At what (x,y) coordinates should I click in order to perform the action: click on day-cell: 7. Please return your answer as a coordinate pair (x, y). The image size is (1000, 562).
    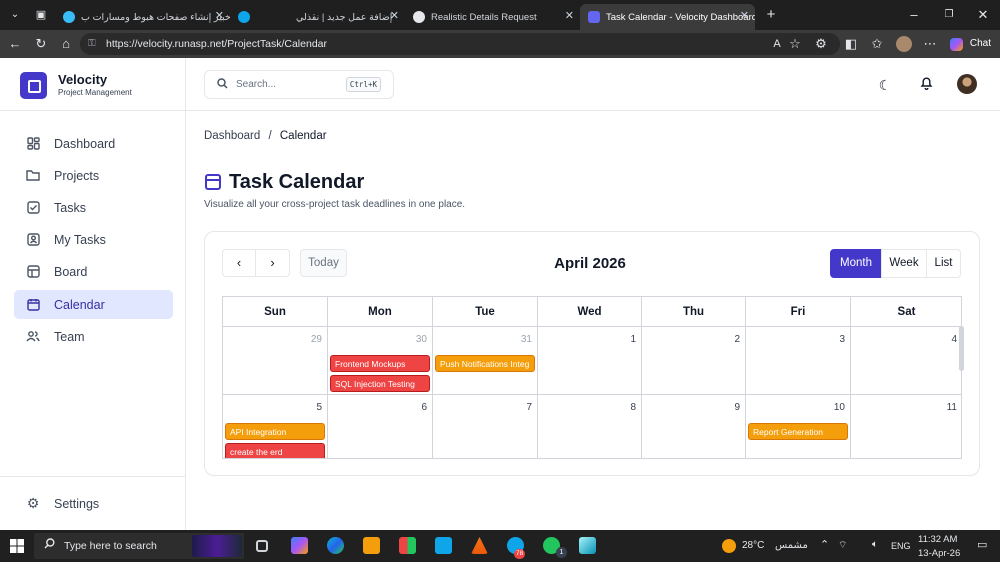
    Looking at the image, I should click on (485, 426).